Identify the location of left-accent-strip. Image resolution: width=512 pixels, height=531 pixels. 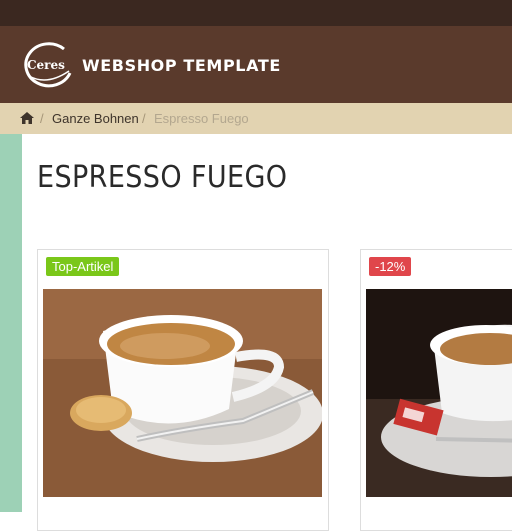
(11, 323).